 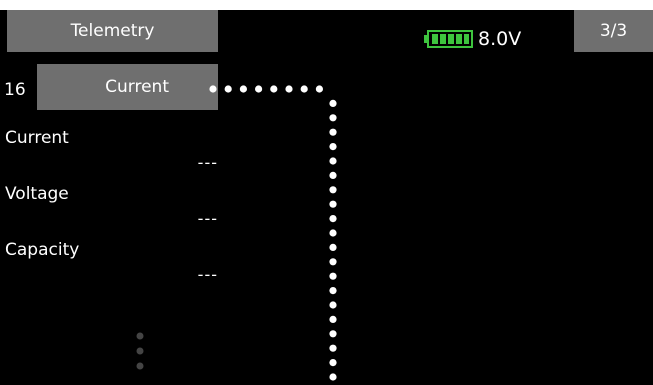 I want to click on screen-title-tab: Telemetry, so click(x=112, y=31).